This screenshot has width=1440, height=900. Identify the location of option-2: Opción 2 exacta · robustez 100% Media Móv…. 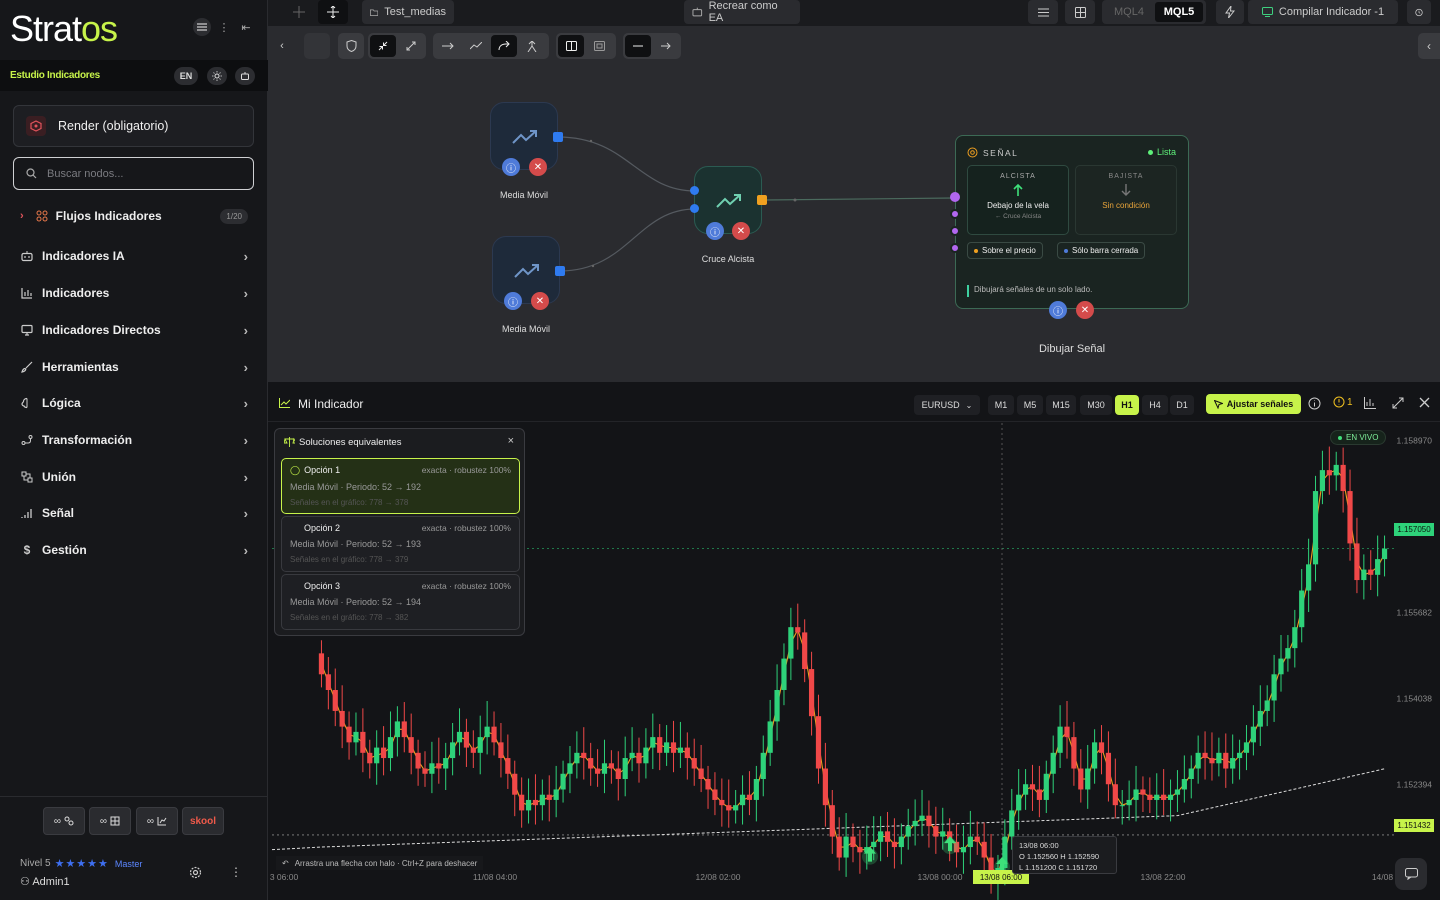
(400, 544).